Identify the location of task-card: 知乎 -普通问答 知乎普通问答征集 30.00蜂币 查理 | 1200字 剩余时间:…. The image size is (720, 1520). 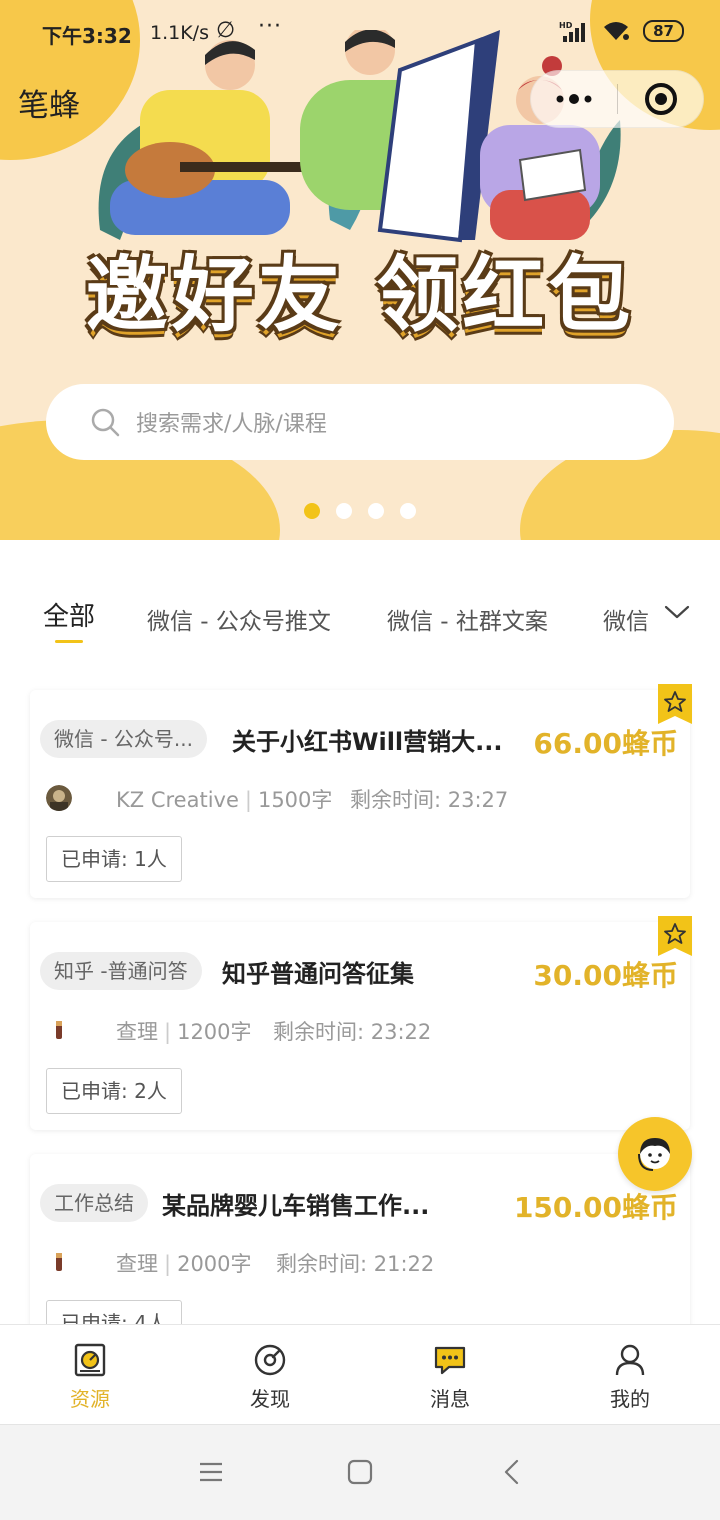
(361, 1023).